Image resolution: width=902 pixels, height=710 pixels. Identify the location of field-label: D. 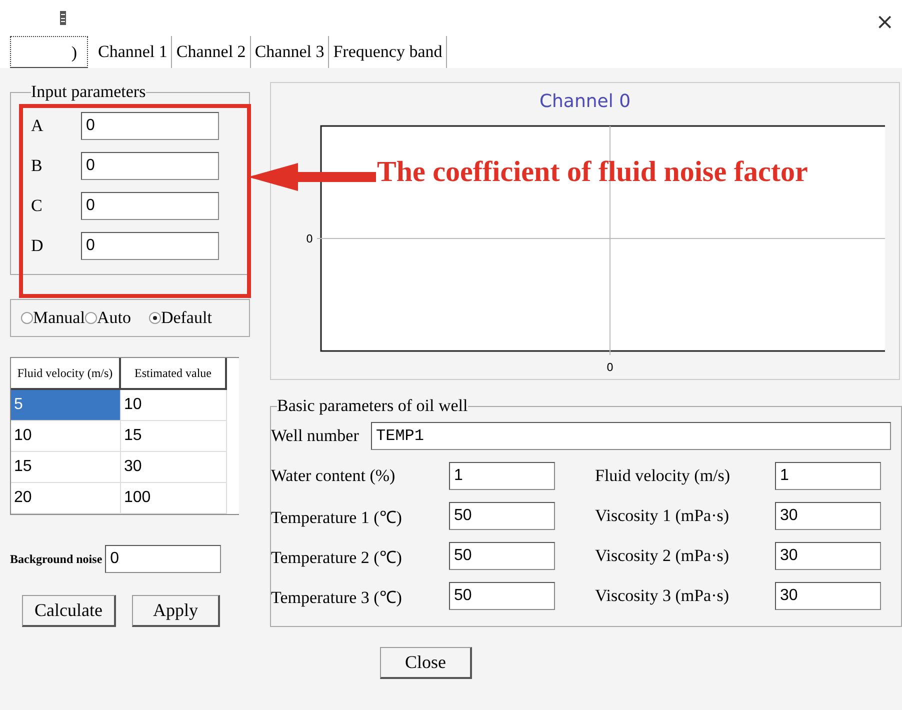
(37, 246).